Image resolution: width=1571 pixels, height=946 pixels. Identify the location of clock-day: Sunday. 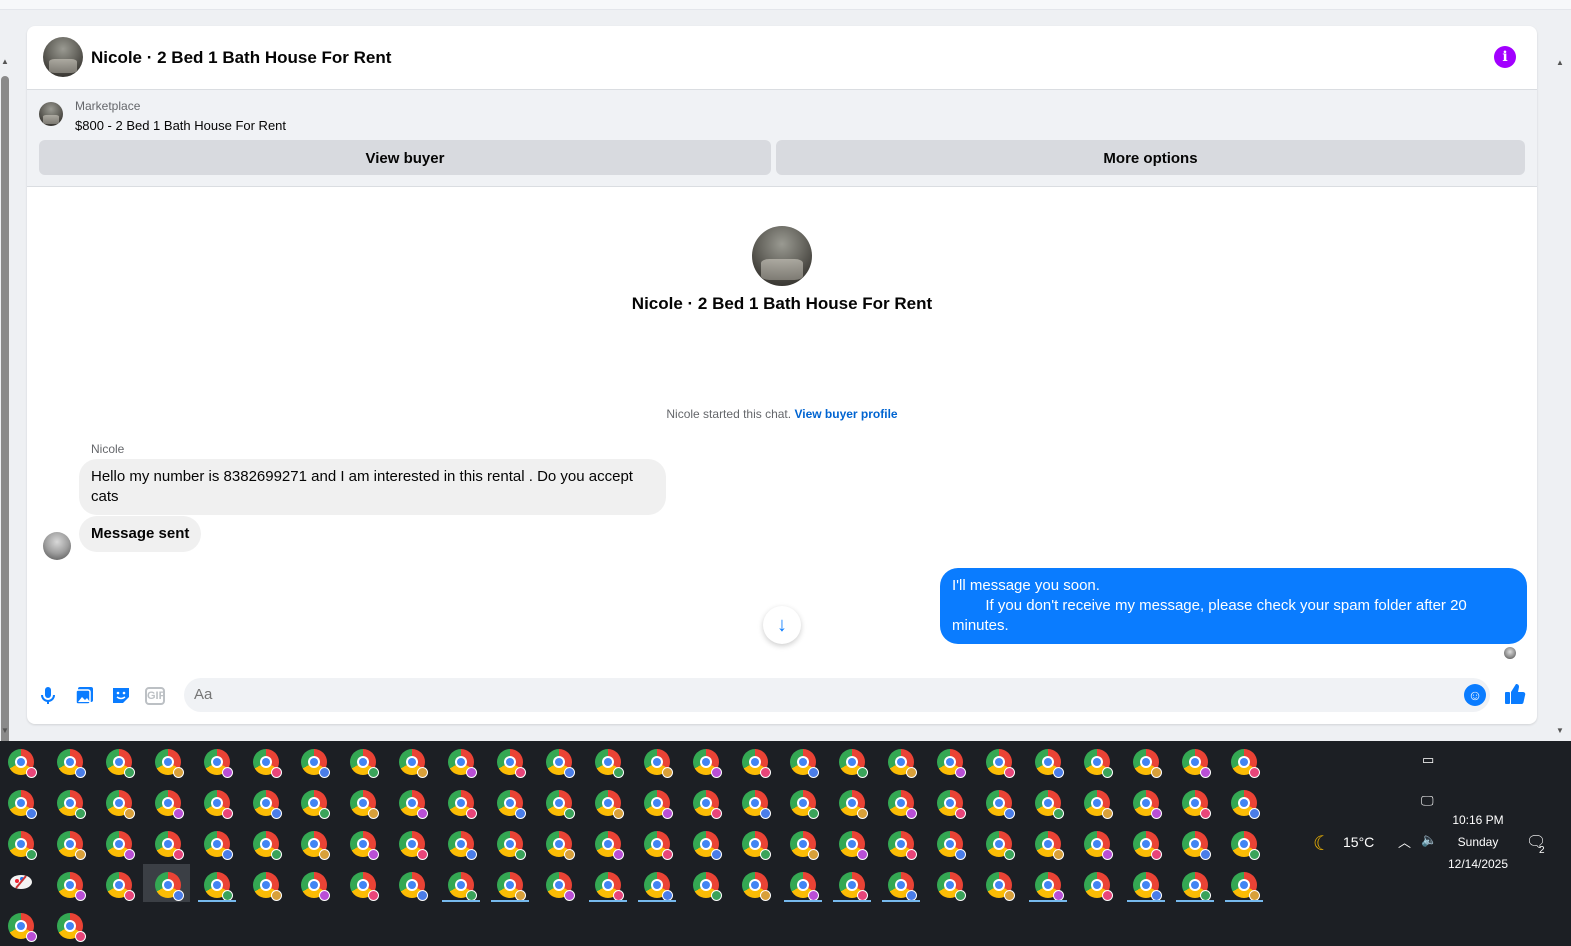
(1478, 842).